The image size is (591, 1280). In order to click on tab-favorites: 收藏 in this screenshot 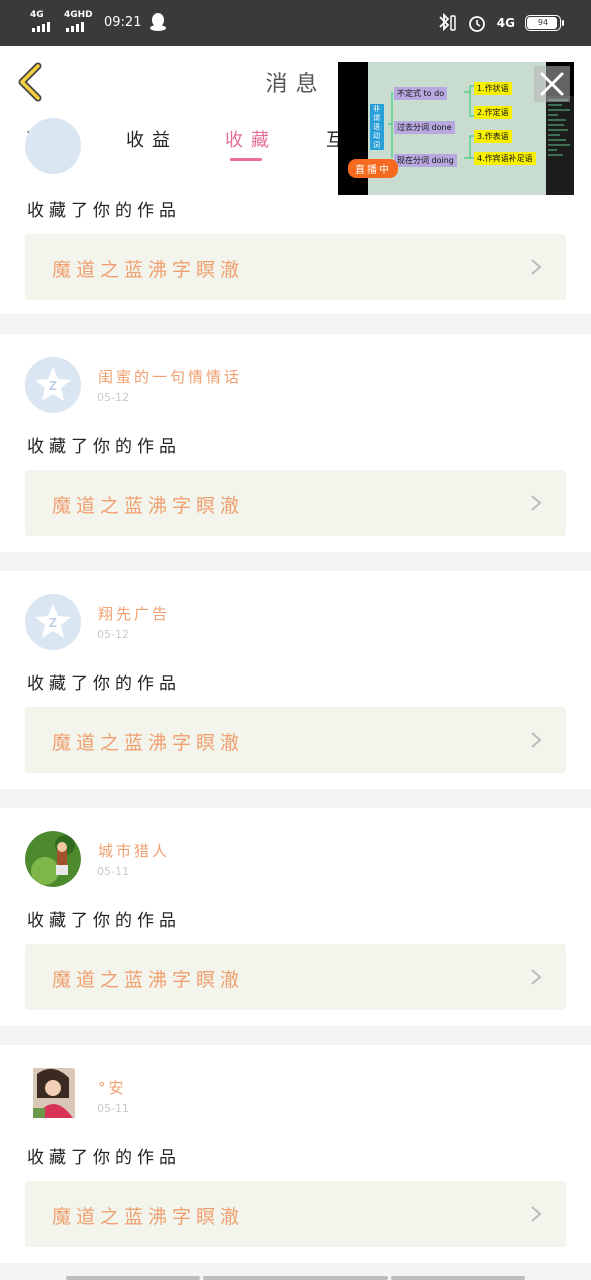, I will do `click(251, 139)`.